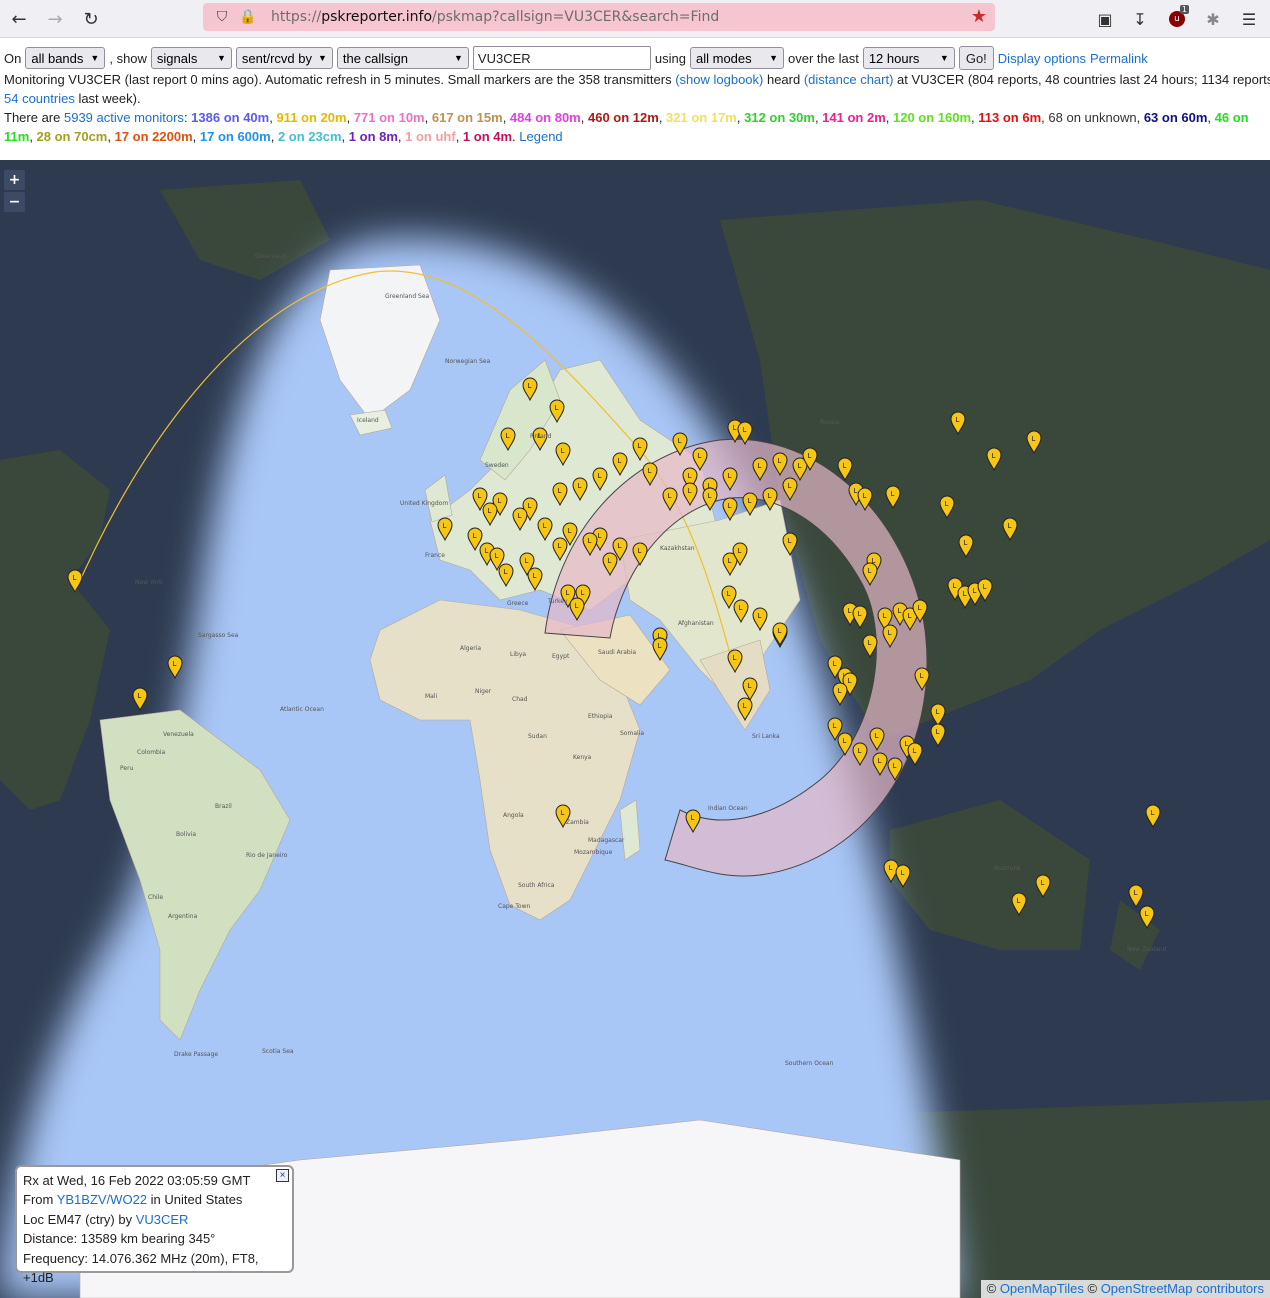  I want to click on callsign-input: VU3CER, so click(561, 58).